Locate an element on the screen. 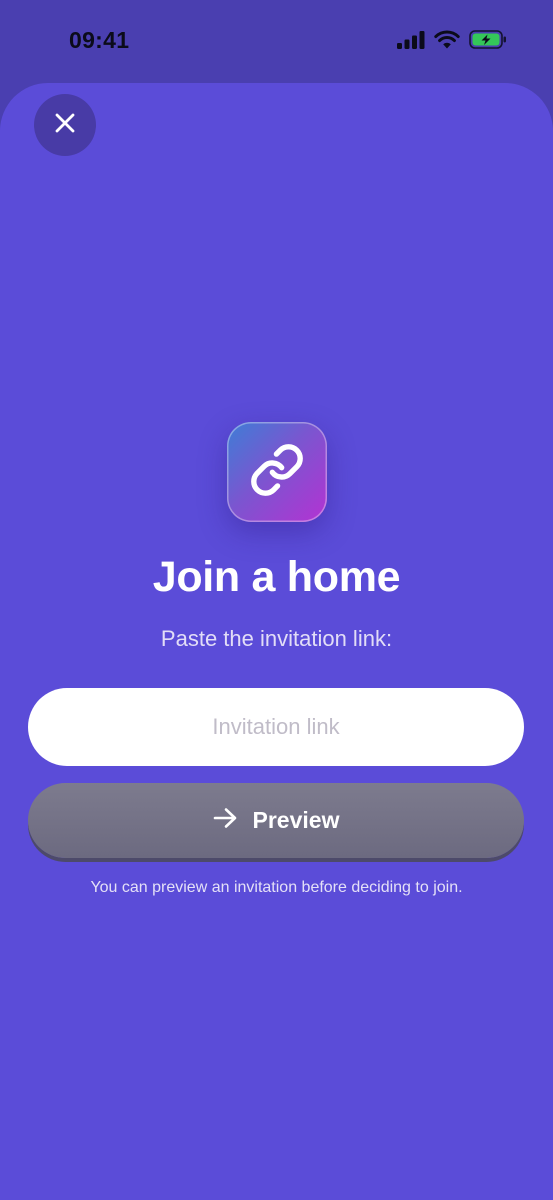 Image resolution: width=553 pixels, height=1200 pixels. status-time: 09:41 is located at coordinates (99, 40).